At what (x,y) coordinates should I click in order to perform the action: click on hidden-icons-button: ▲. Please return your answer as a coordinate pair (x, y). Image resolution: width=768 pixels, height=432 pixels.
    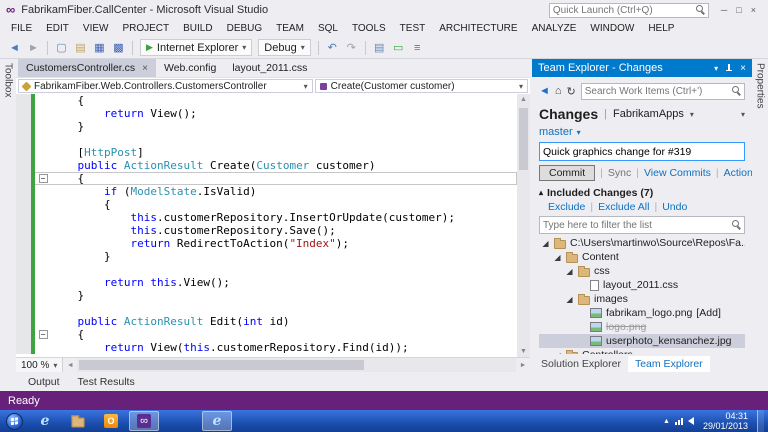
    Looking at the image, I should click on (666, 421).